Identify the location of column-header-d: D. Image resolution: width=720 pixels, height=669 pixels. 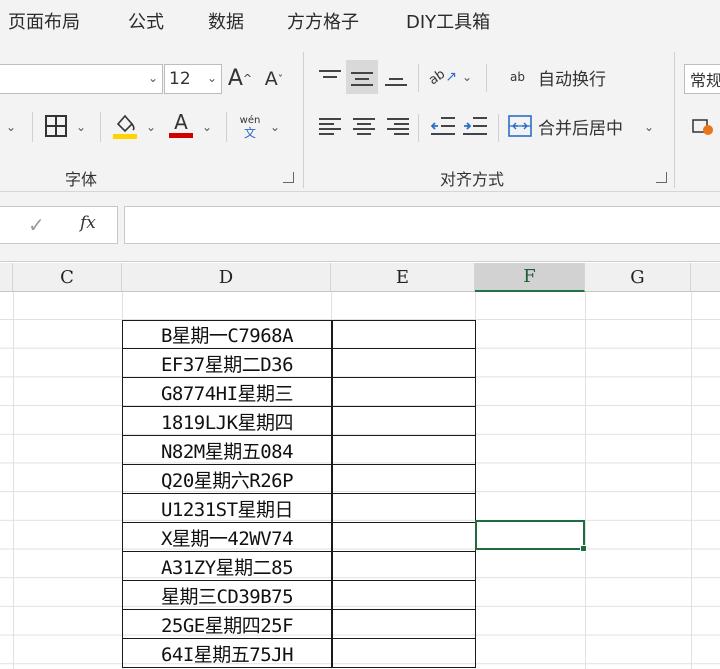
(226, 277).